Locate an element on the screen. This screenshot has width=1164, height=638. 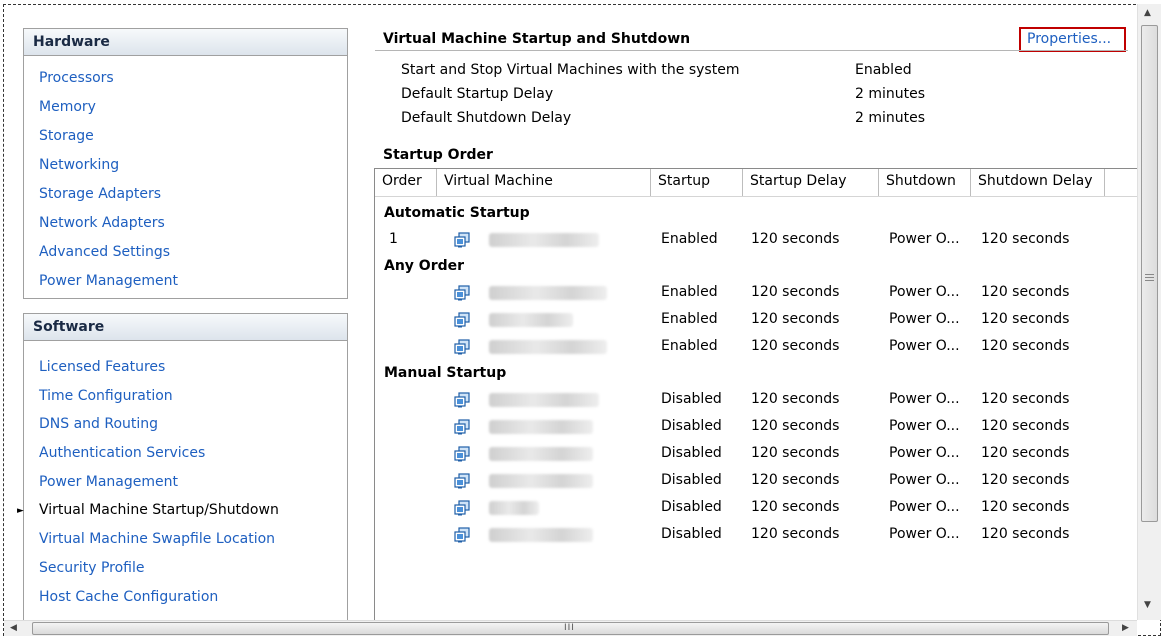
nav-processors: Processors is located at coordinates (76, 78).